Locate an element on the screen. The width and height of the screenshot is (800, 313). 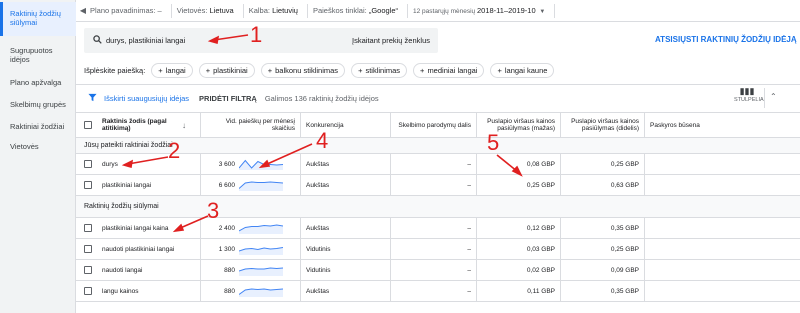
header-competition: Konkurencija is located at coordinates (345, 125).